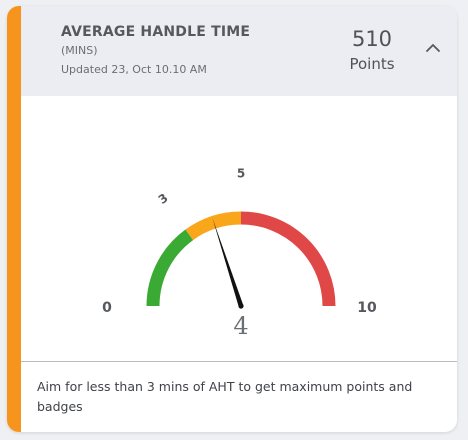  What do you see at coordinates (228, 262) in the screenshot?
I see `gauge-needle` at bounding box center [228, 262].